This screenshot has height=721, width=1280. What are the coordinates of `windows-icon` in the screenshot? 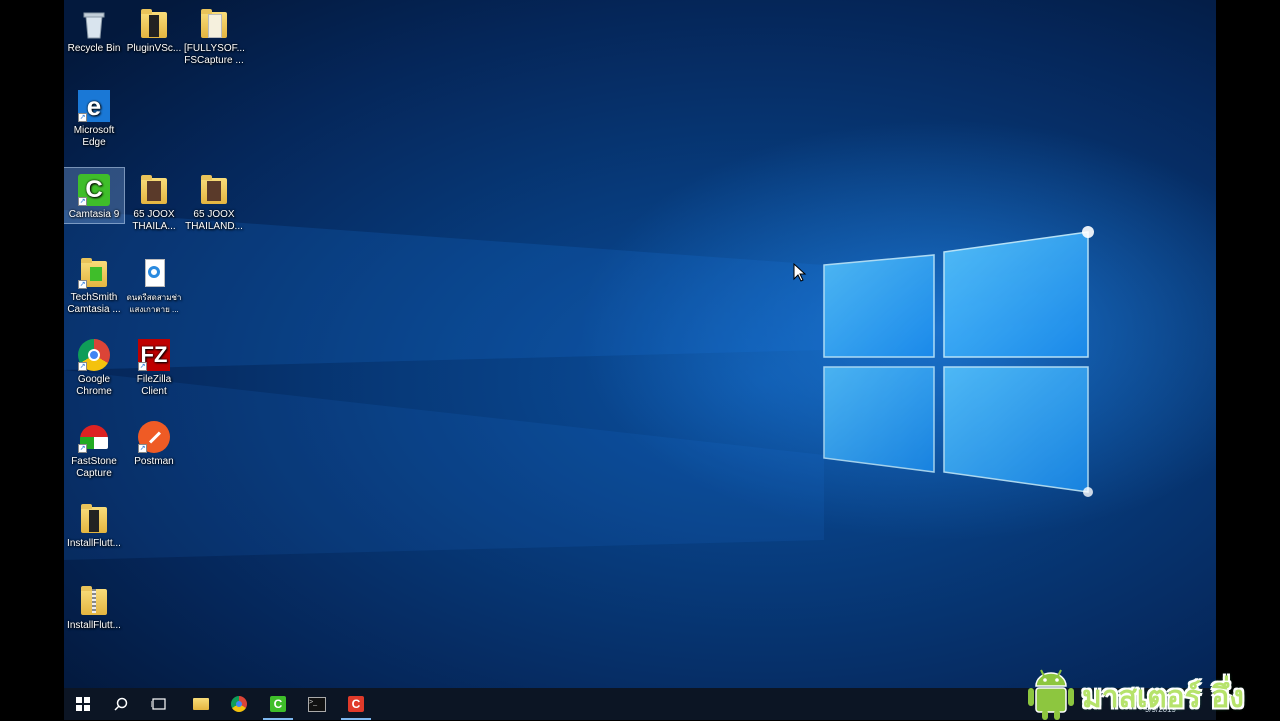 It's located at (83, 704).